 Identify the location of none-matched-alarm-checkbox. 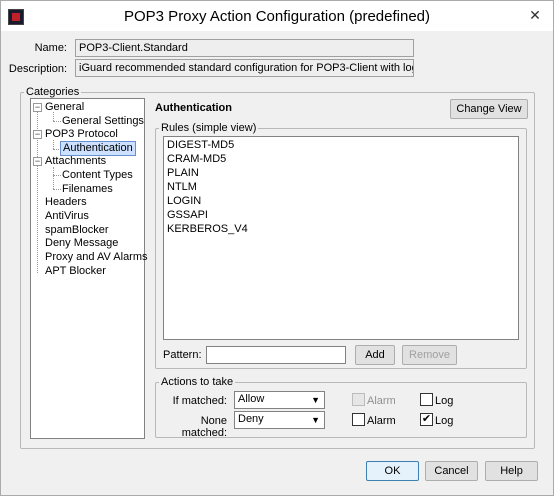
(358, 419).